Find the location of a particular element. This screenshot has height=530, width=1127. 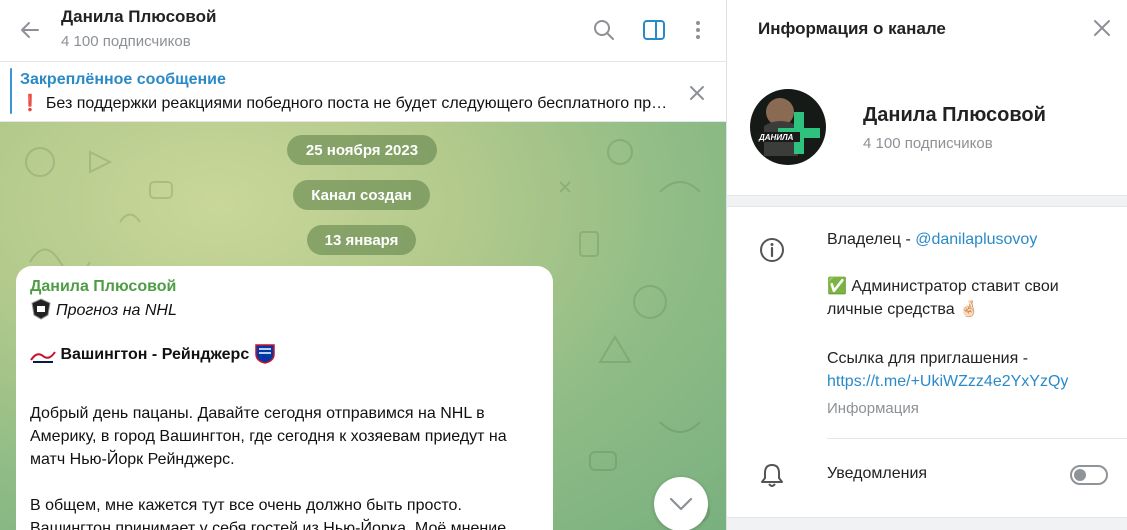

message-author: Данила Плюсовой is located at coordinates (284, 287).